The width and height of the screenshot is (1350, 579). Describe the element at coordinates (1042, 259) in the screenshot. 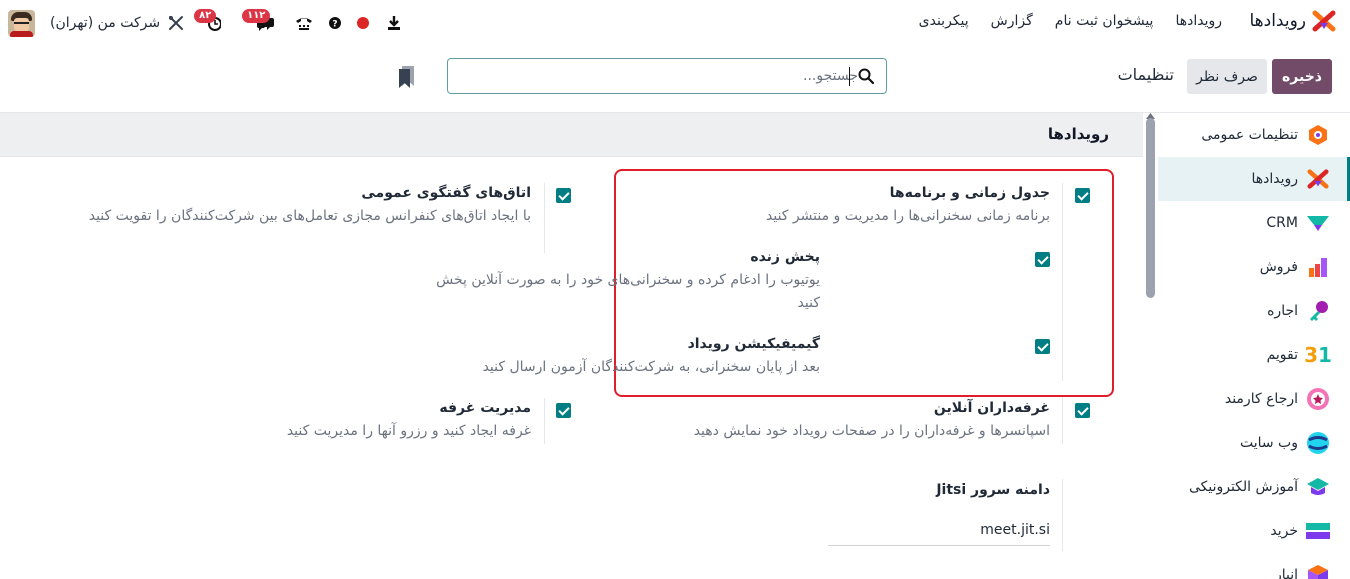

I see `live-broadcast-checkbox` at that location.